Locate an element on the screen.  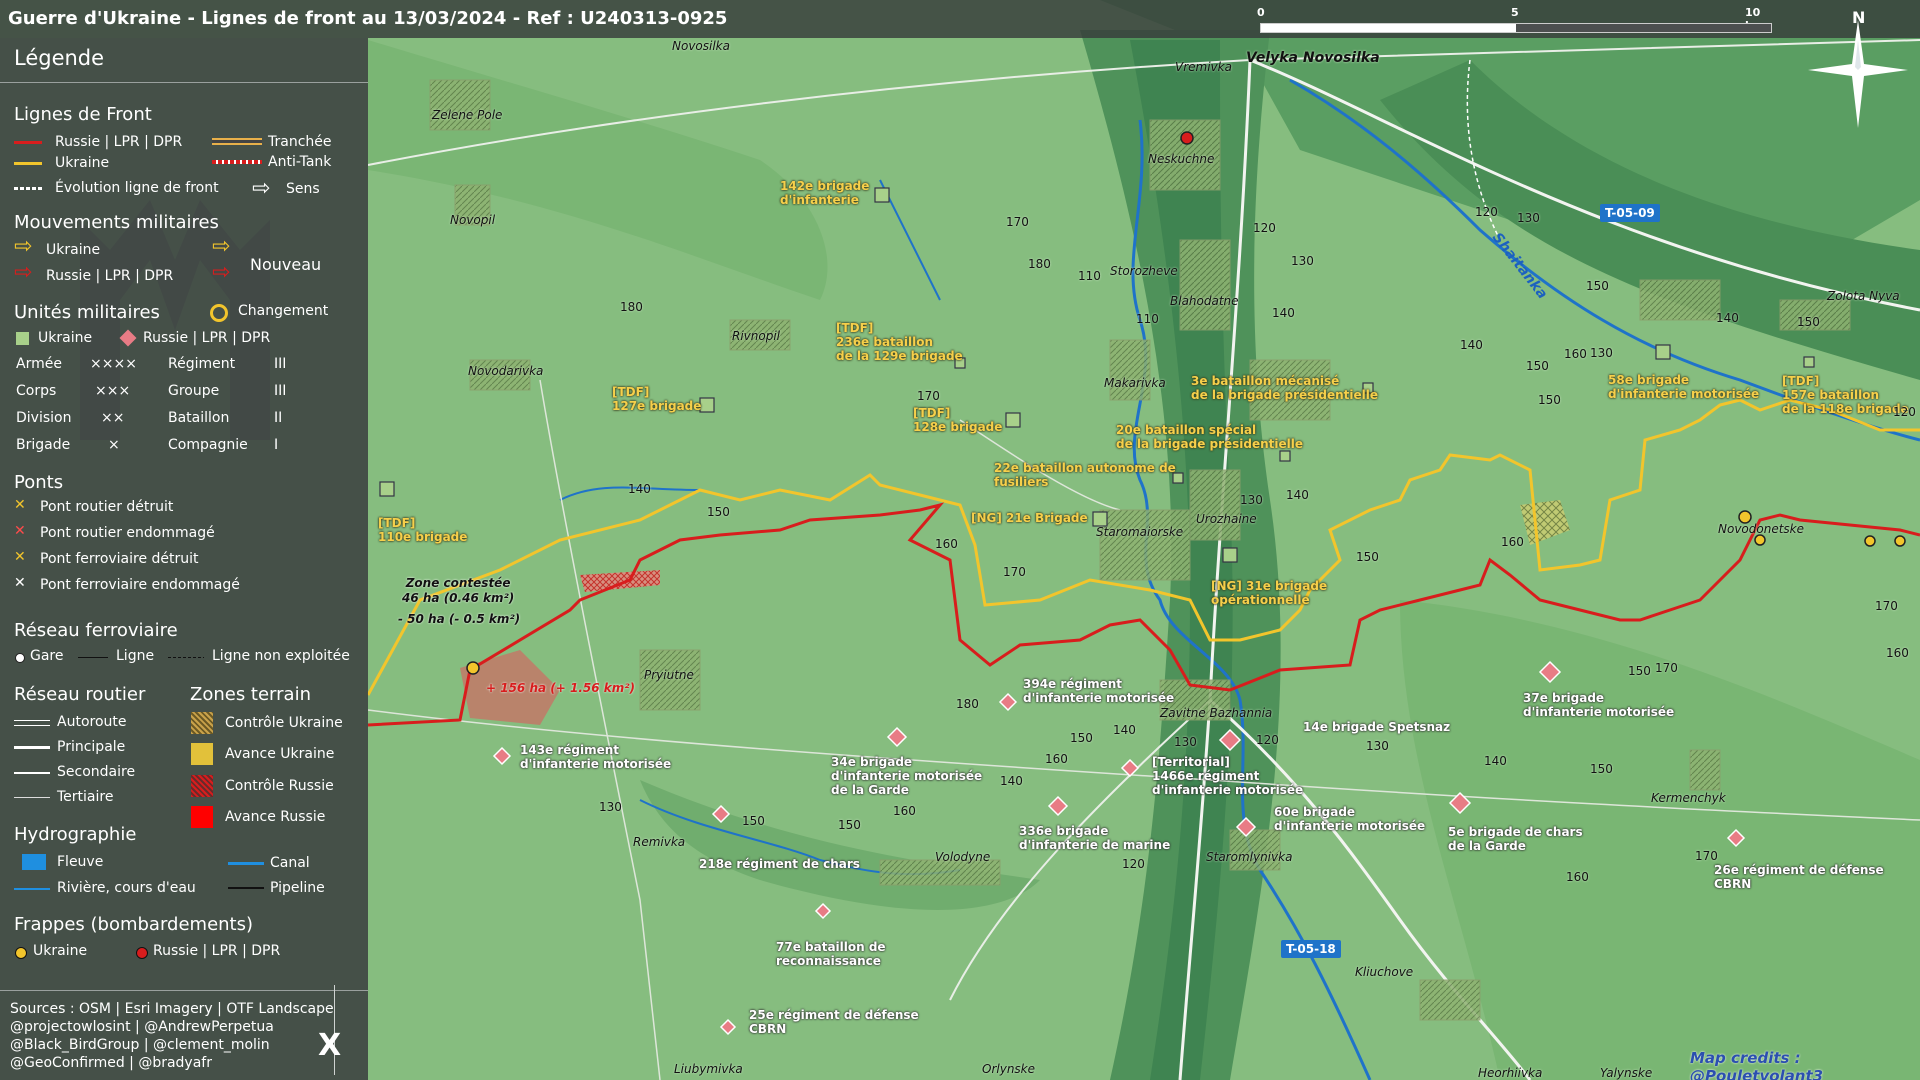
place-staromlynivka: Staromlynivka is located at coordinates (1249, 857).